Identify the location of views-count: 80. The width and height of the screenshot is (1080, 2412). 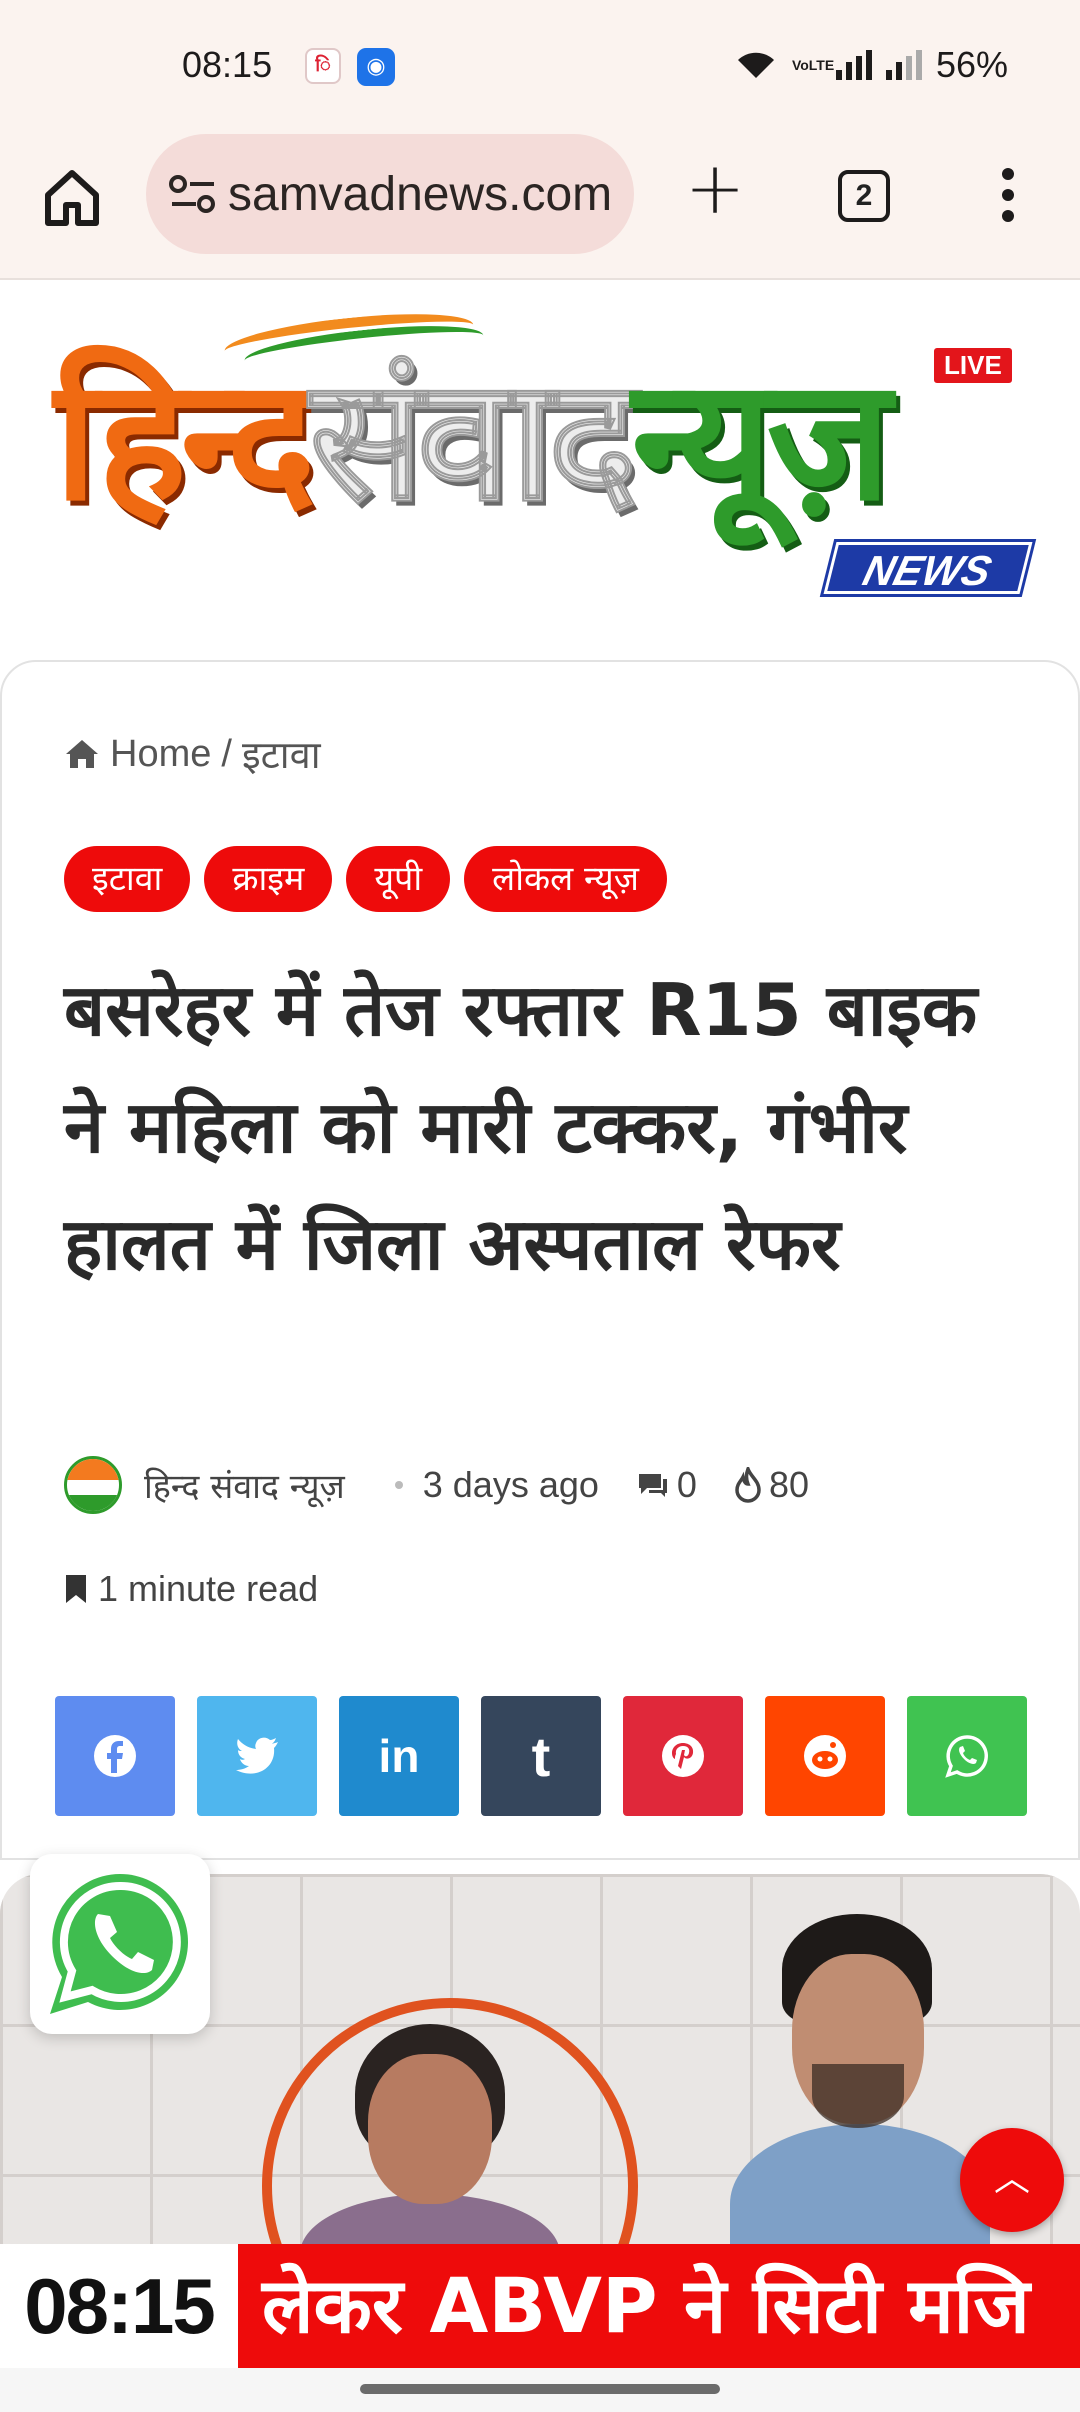
(788, 1484).